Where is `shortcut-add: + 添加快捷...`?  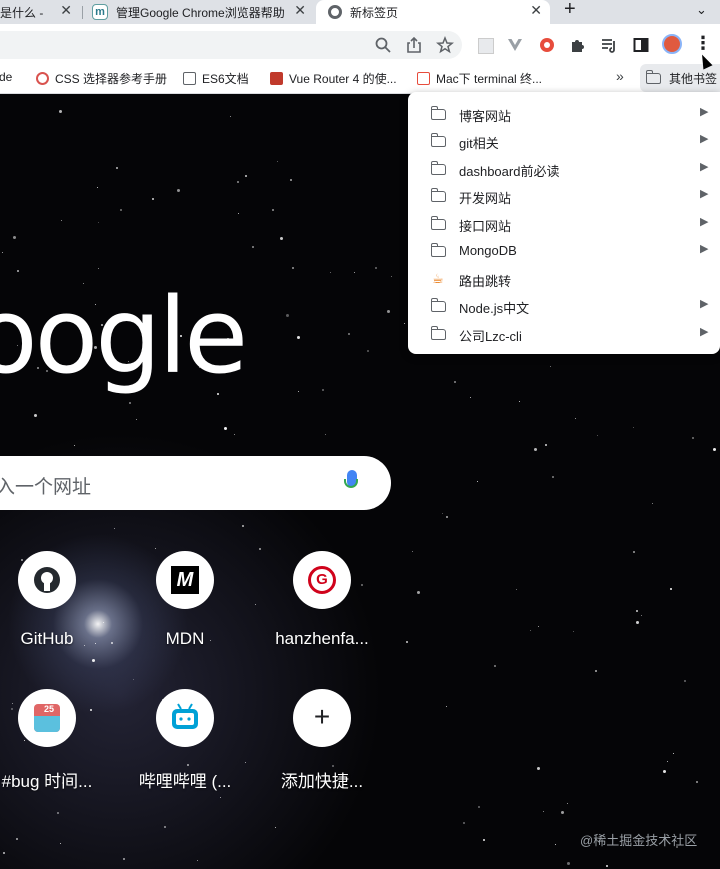 shortcut-add: + 添加快捷... is located at coordinates (322, 740).